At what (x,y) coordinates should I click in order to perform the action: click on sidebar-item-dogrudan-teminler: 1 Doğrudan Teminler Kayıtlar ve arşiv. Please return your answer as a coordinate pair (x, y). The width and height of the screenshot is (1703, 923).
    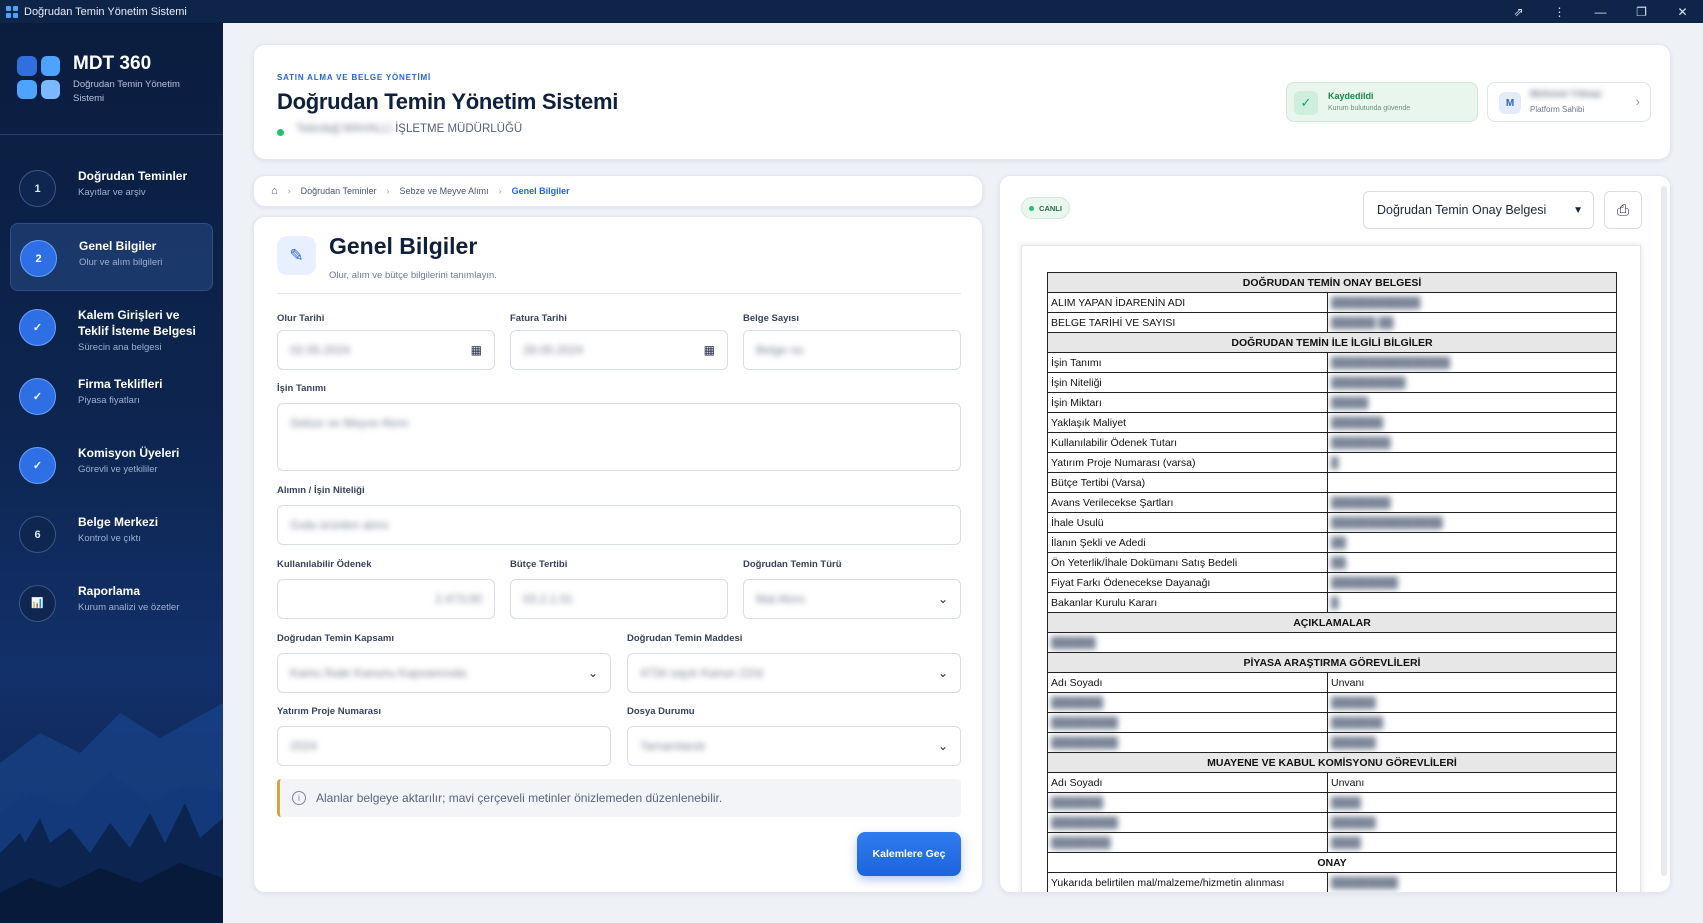
    Looking at the image, I should click on (111, 188).